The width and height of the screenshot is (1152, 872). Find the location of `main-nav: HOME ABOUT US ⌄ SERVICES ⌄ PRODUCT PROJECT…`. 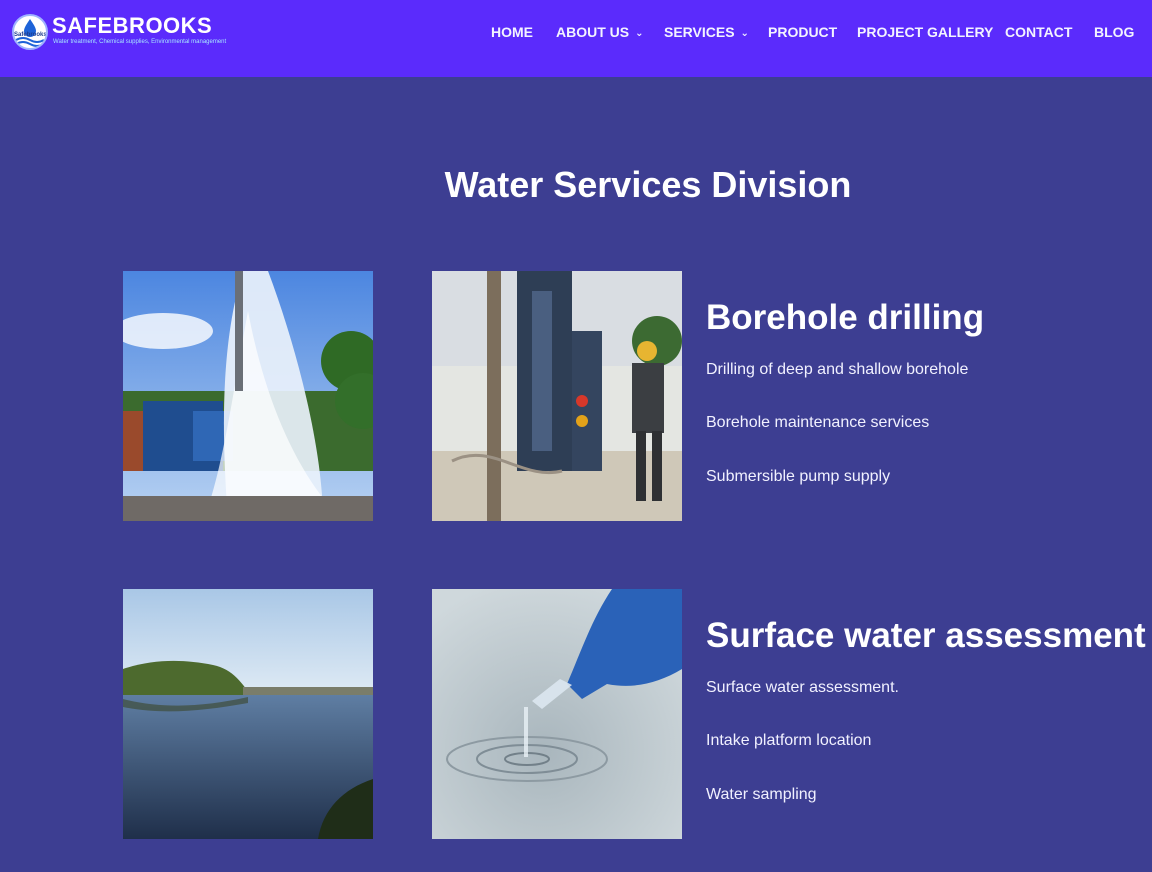

main-nav: HOME ABOUT US ⌄ SERVICES ⌄ PRODUCT PROJECT… is located at coordinates (576, 34).